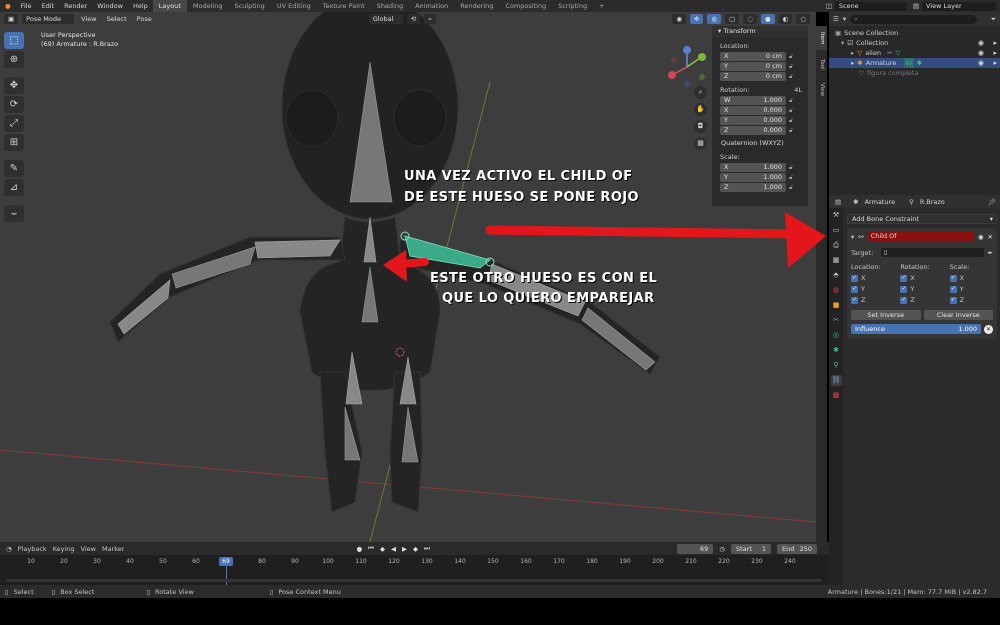 This screenshot has width=1000, height=625. What do you see at coordinates (548, 298) in the screenshot?
I see `annotation-bottom-line2: QUE LO QUIERO EMPAREJAR` at bounding box center [548, 298].